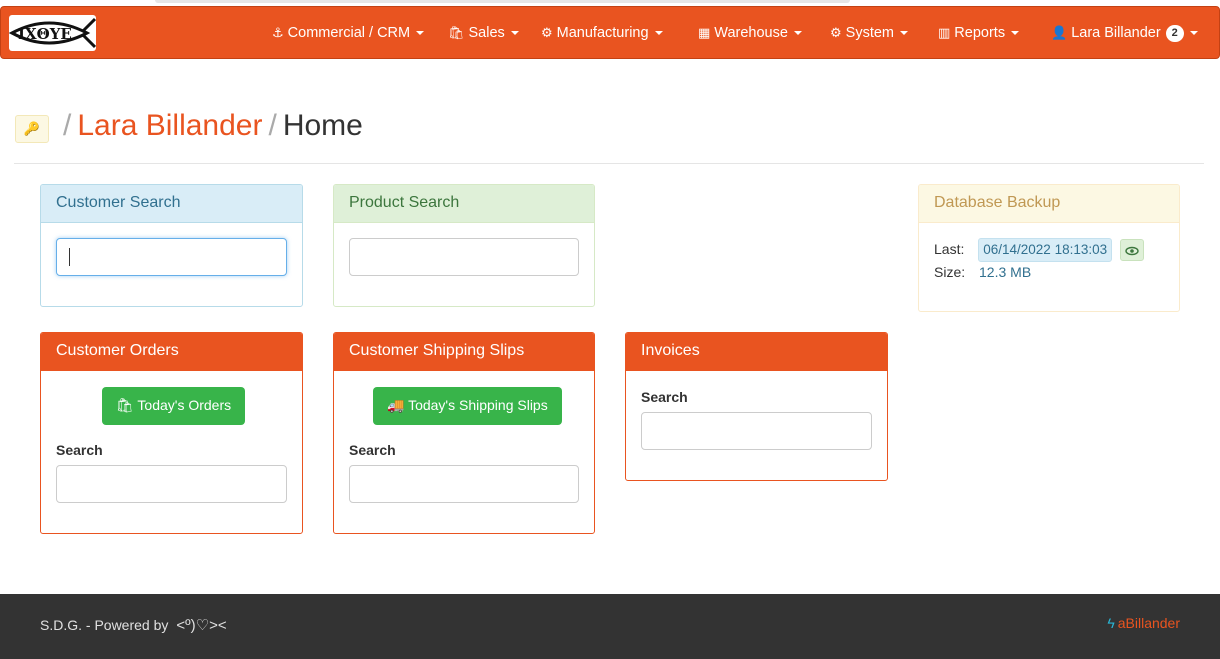 The width and height of the screenshot is (1220, 659). I want to click on todays-shipping-slips-button: 🚚 Today's Shipping Slips, so click(467, 406).